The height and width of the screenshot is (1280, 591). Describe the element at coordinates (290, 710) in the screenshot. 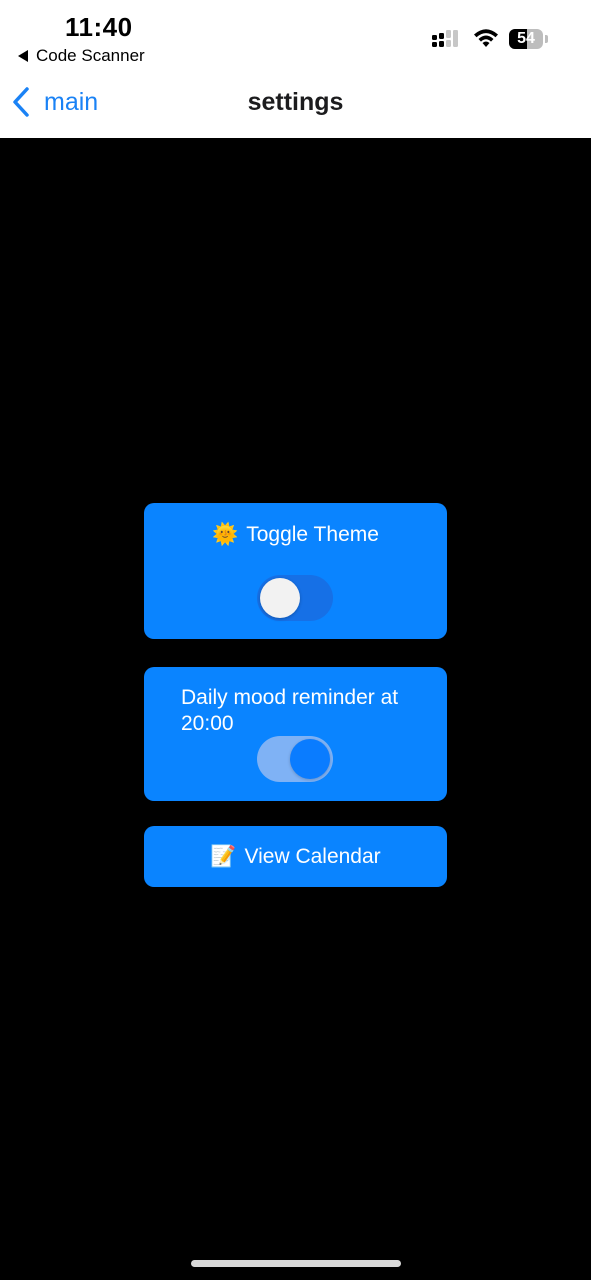

I see `reminder-label: Daily mood reminder at 20:00` at that location.